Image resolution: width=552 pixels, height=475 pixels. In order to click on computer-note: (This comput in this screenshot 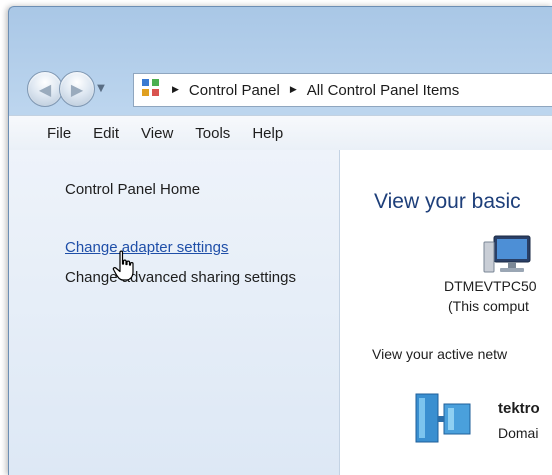, I will do `click(488, 306)`.